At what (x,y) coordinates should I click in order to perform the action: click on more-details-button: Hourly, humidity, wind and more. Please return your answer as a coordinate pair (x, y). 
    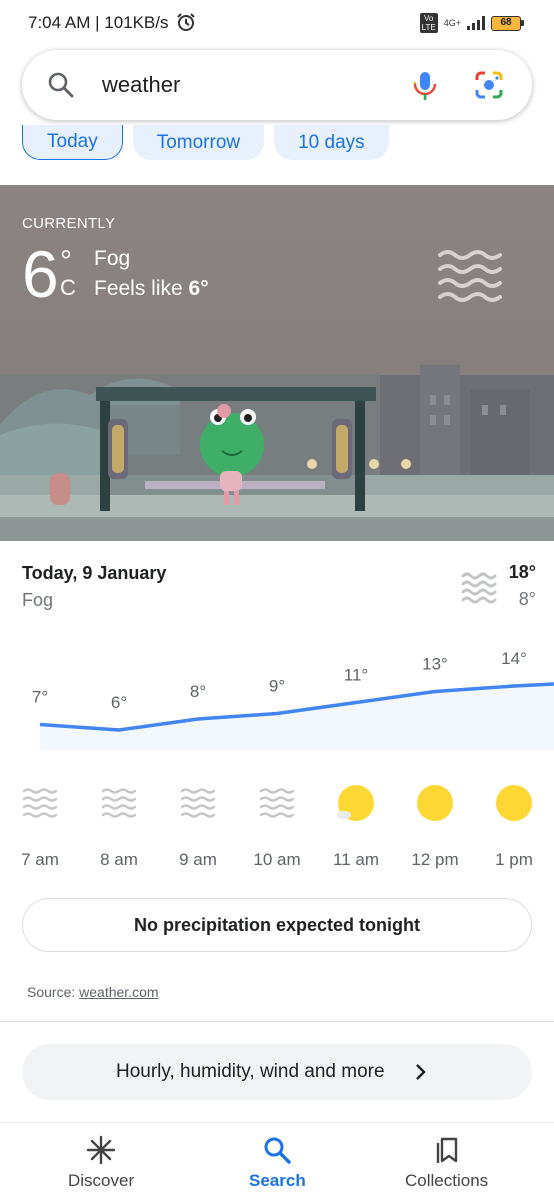
    Looking at the image, I should click on (277, 1072).